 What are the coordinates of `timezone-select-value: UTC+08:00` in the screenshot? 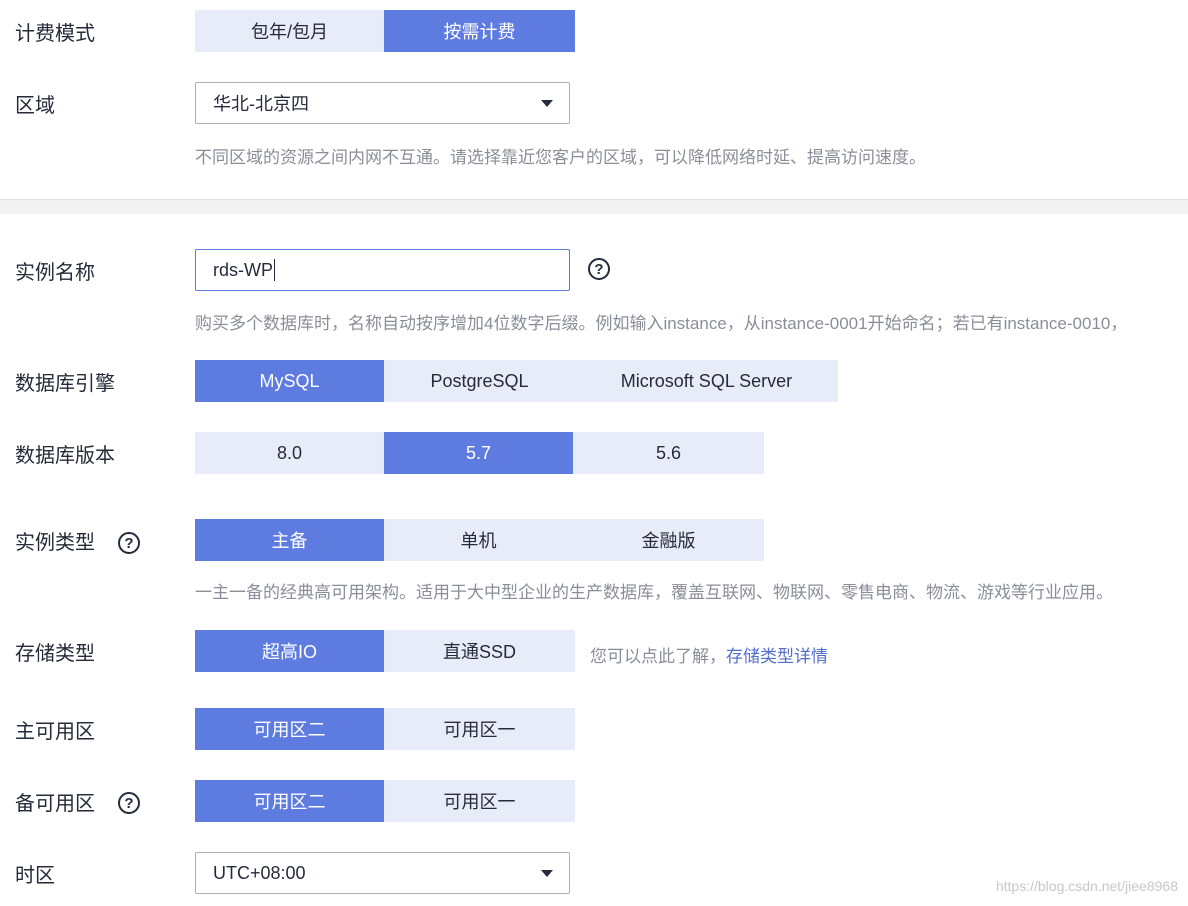 It's located at (259, 872).